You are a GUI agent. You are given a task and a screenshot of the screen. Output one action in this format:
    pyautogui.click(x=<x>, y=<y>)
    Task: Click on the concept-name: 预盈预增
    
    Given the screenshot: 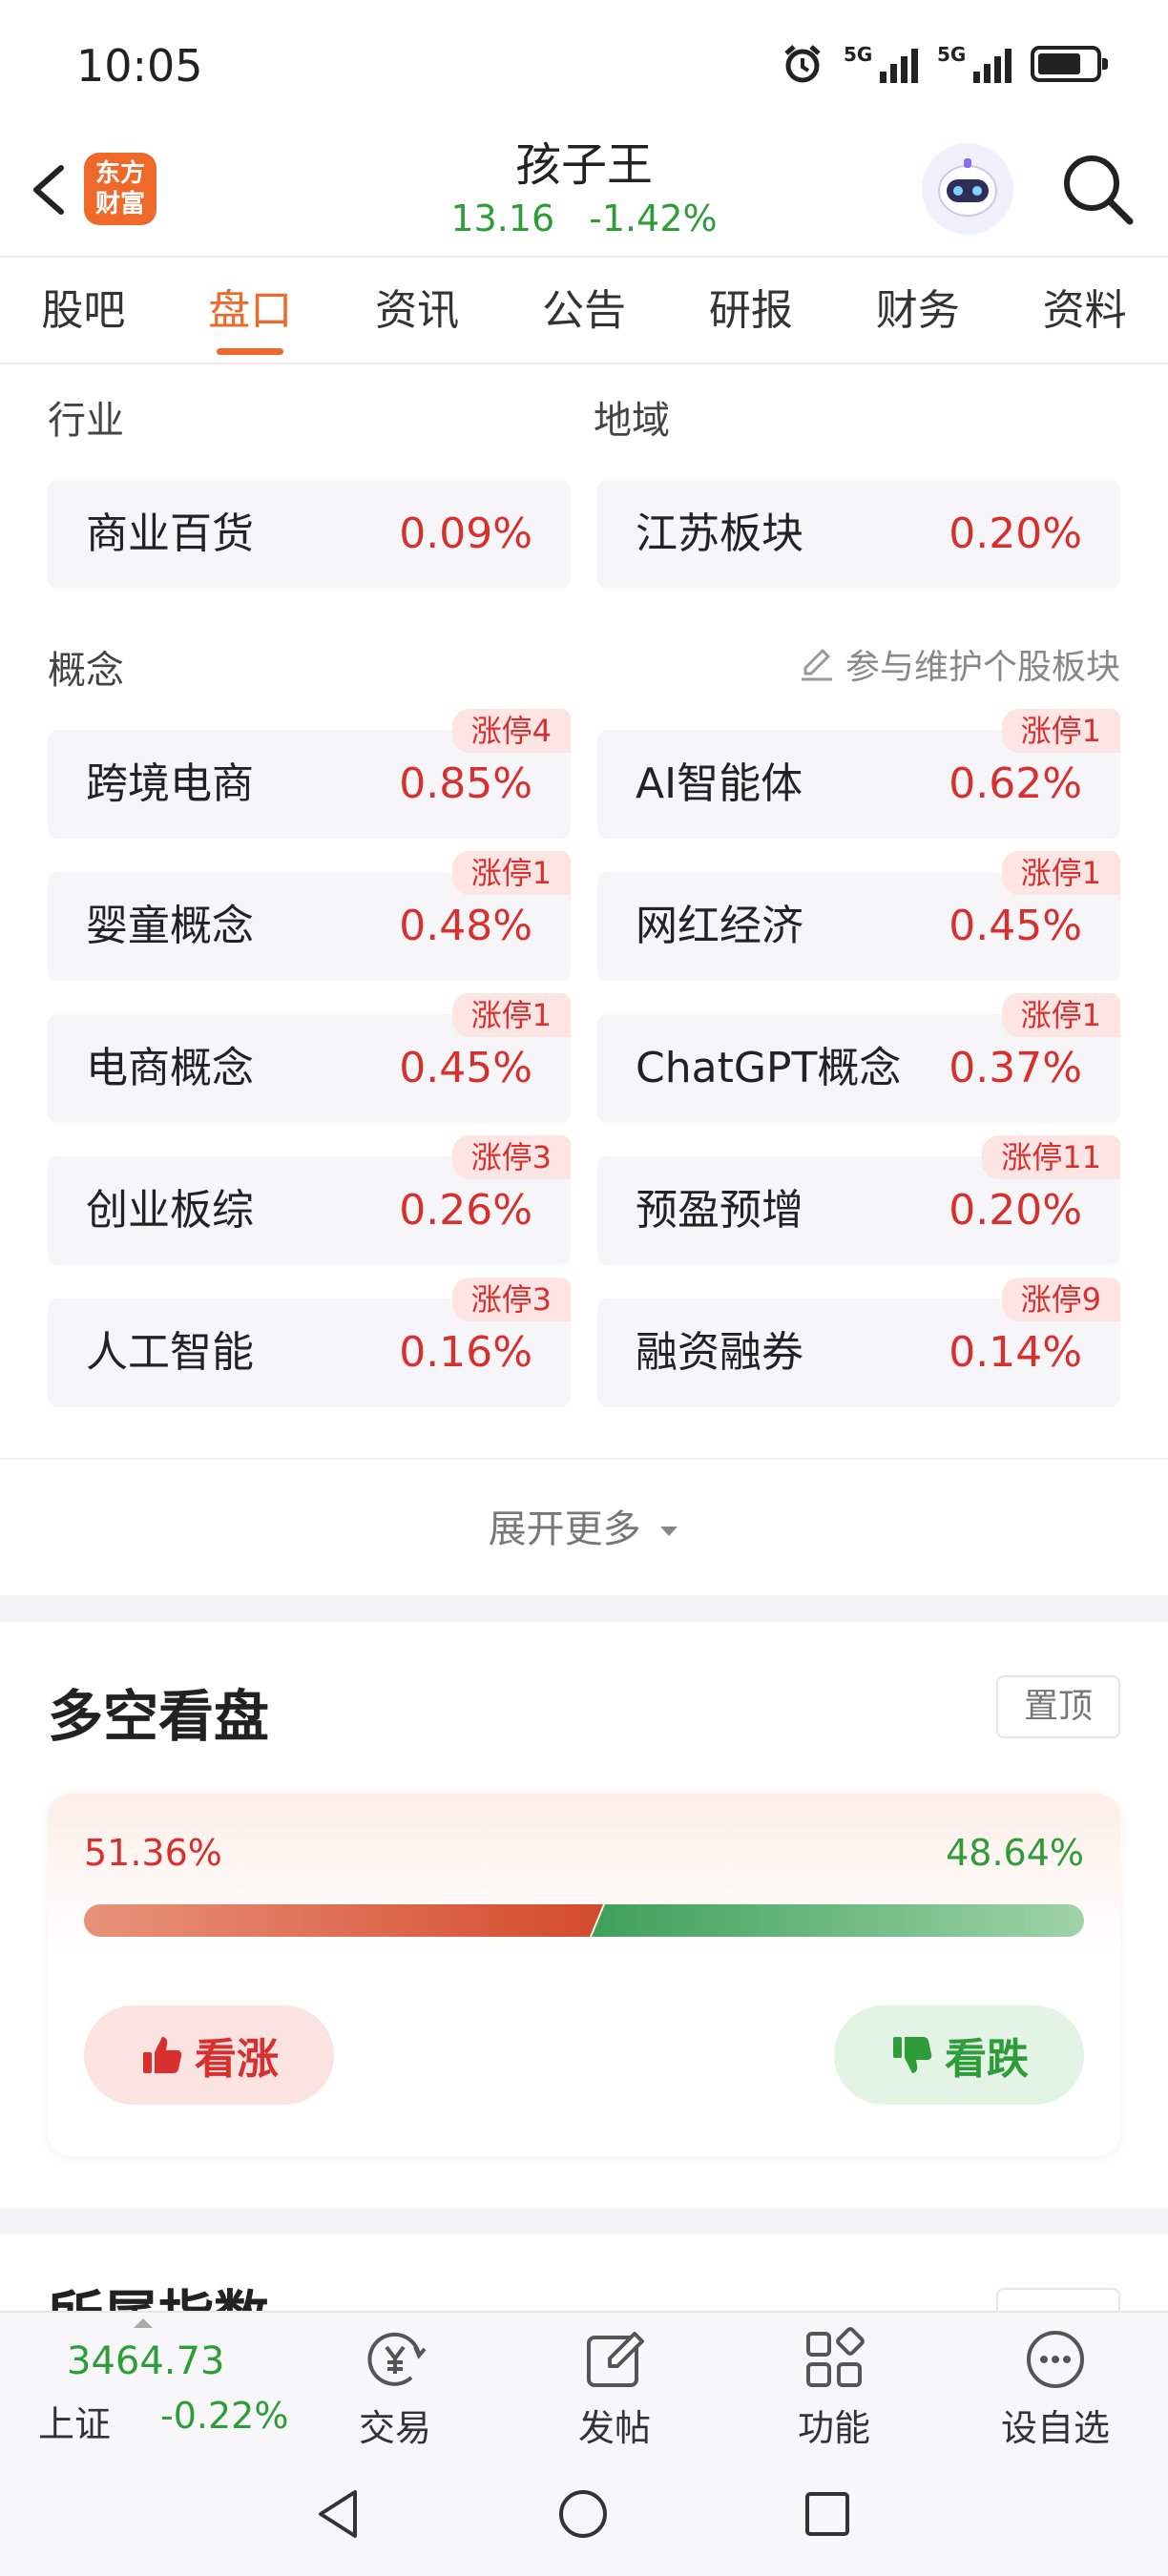 What is the action you would take?
    pyautogui.click(x=719, y=1210)
    